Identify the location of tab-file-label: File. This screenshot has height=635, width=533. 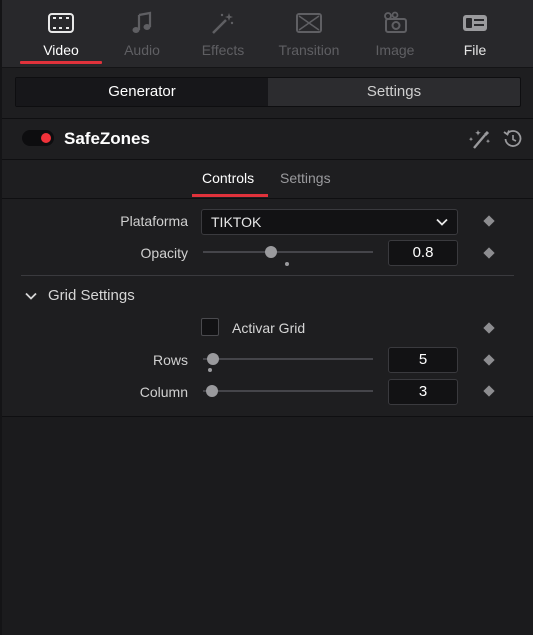
(475, 50).